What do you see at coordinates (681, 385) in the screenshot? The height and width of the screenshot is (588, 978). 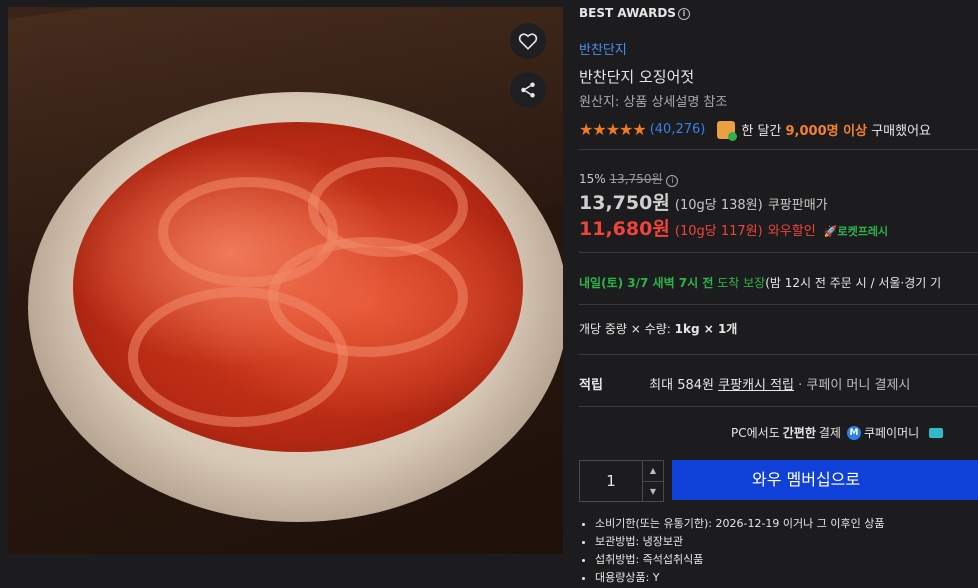 I see `points-max: 최대 584원` at bounding box center [681, 385].